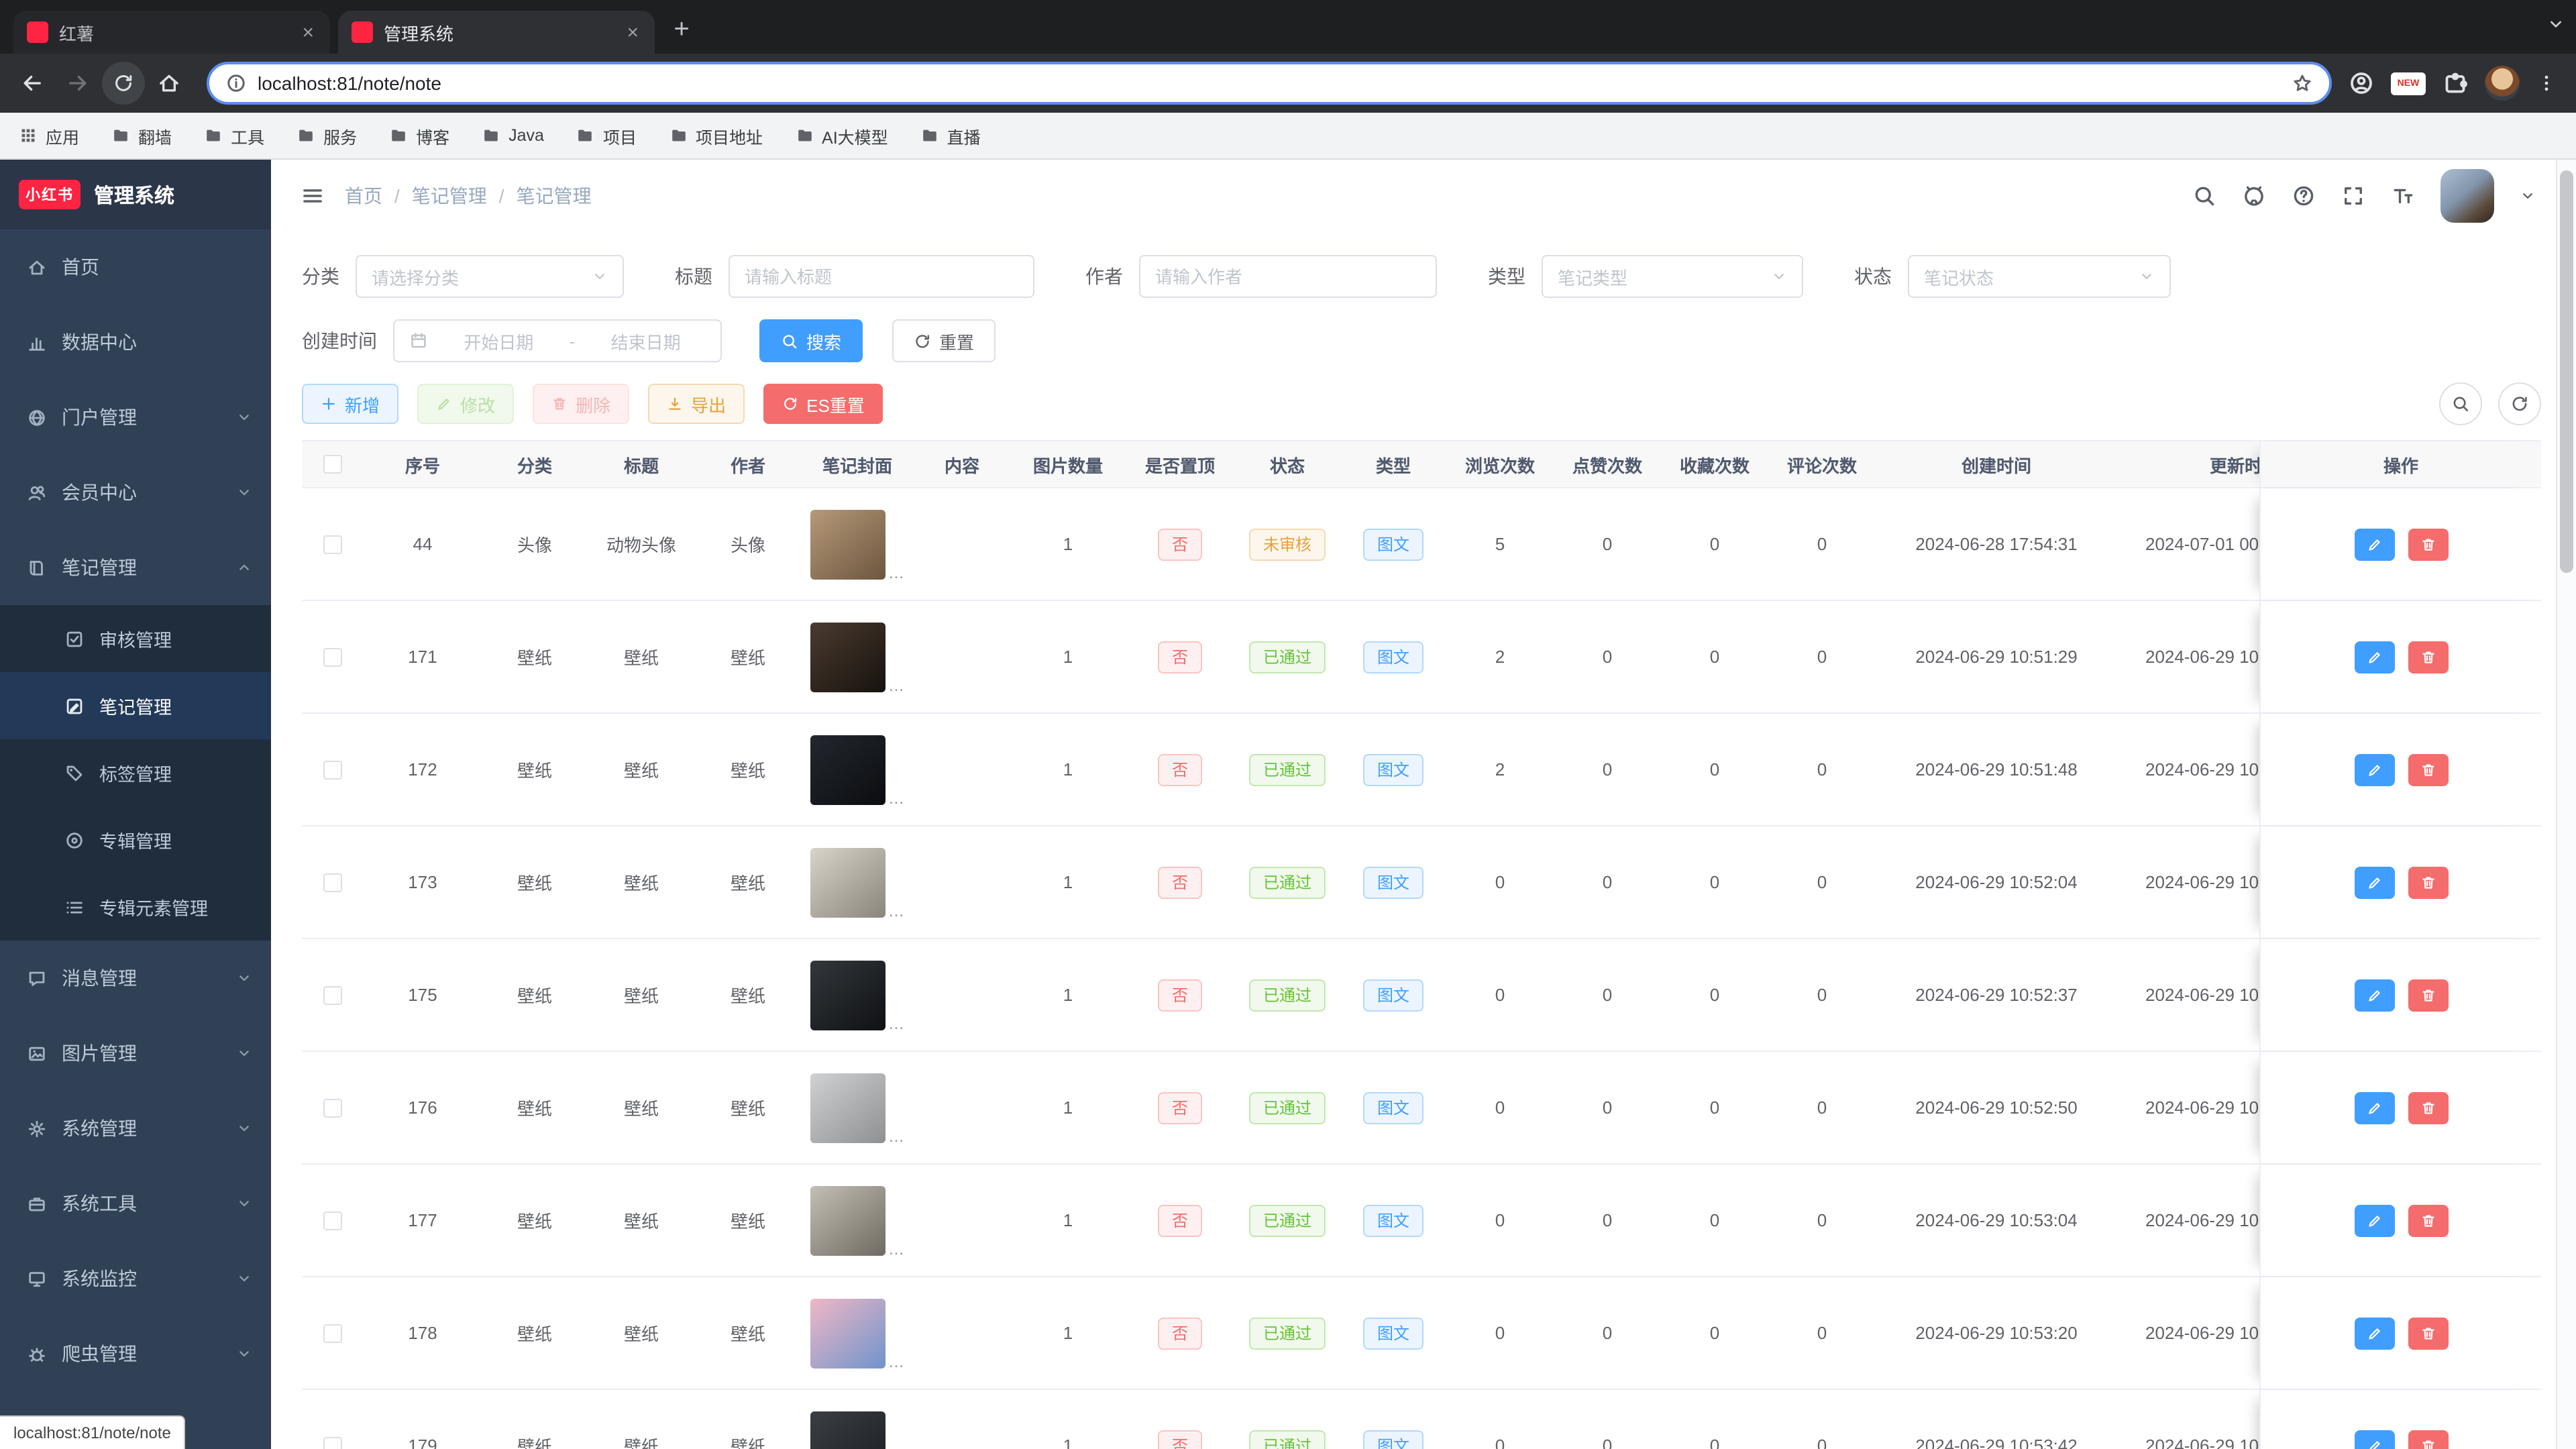  What do you see at coordinates (135, 638) in the screenshot?
I see `sidebar-item-check-square: 审核管理` at bounding box center [135, 638].